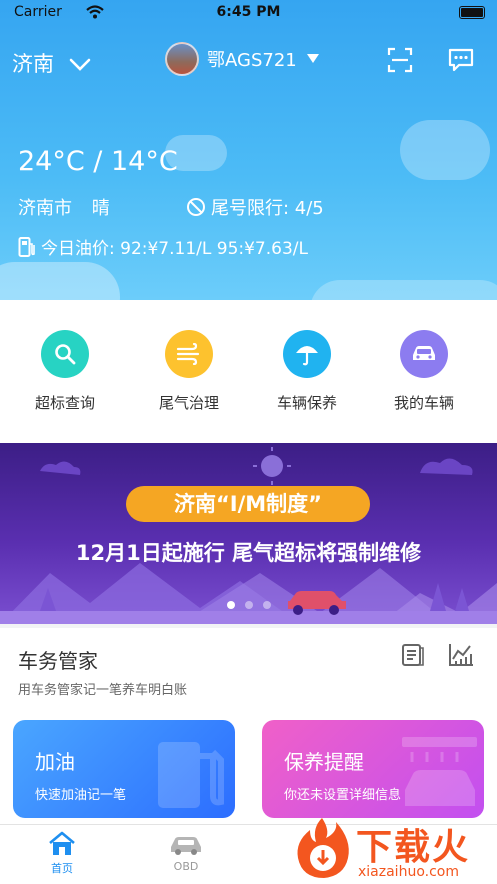 Image resolution: width=497 pixels, height=884 pixels. I want to click on clock: 6:45 PM, so click(248, 12).